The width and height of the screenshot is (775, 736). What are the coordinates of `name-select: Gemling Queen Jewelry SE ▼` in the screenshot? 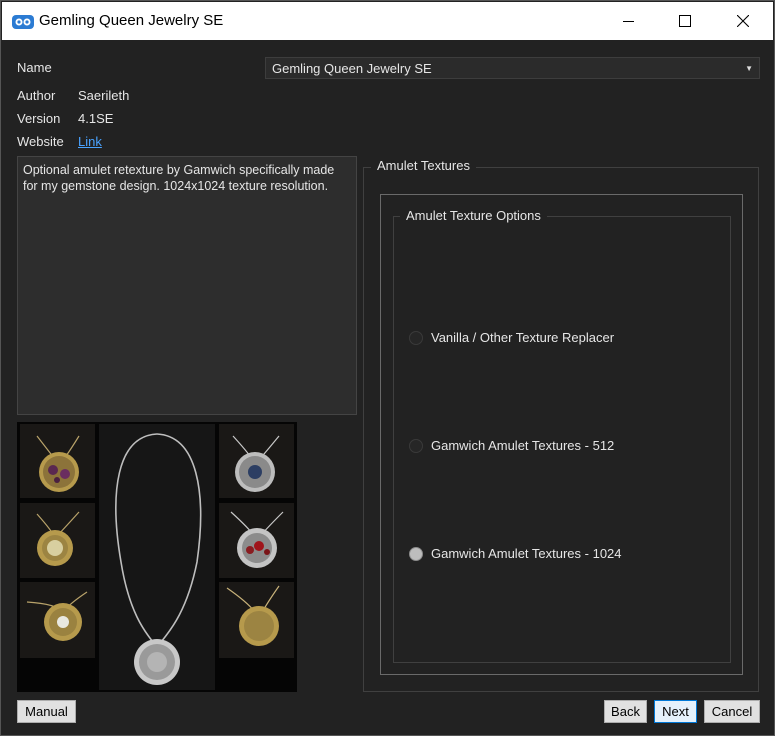 It's located at (512, 68).